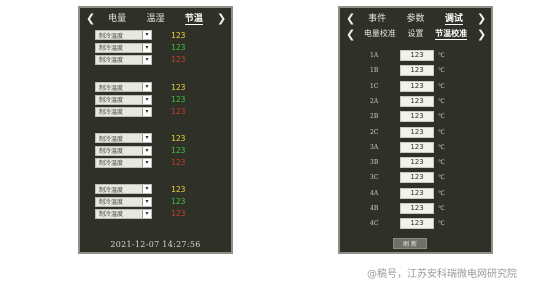 The height and width of the screenshot is (294, 554). What do you see at coordinates (374, 71) in the screenshot?
I see `calibration-label: 1B` at bounding box center [374, 71].